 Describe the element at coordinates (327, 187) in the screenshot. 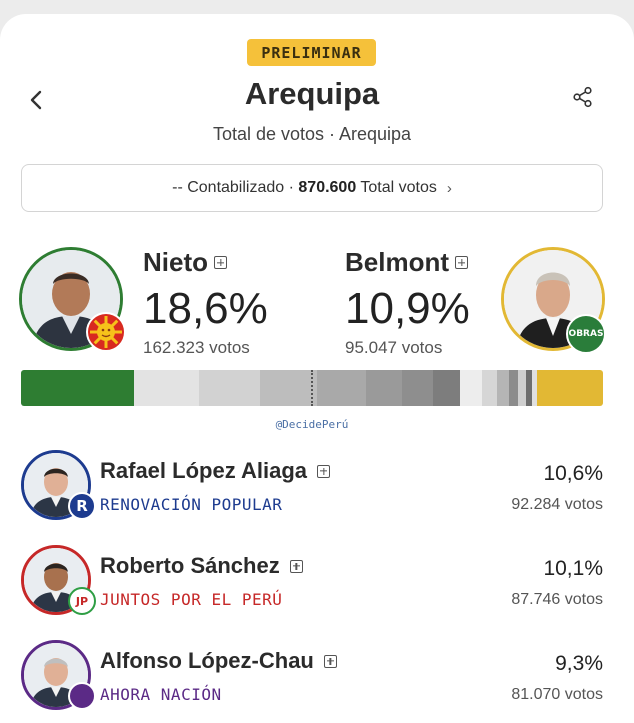

I see `total-votes-value: 870.600` at that location.